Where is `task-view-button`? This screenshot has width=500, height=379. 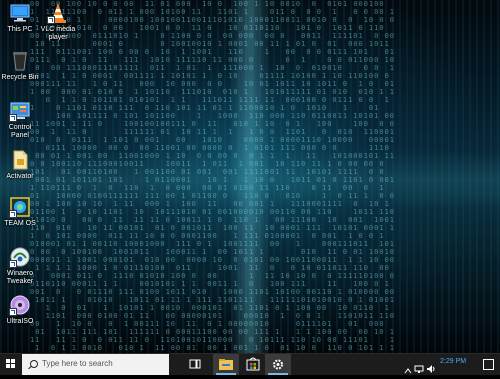 task-view-button is located at coordinates (195, 364).